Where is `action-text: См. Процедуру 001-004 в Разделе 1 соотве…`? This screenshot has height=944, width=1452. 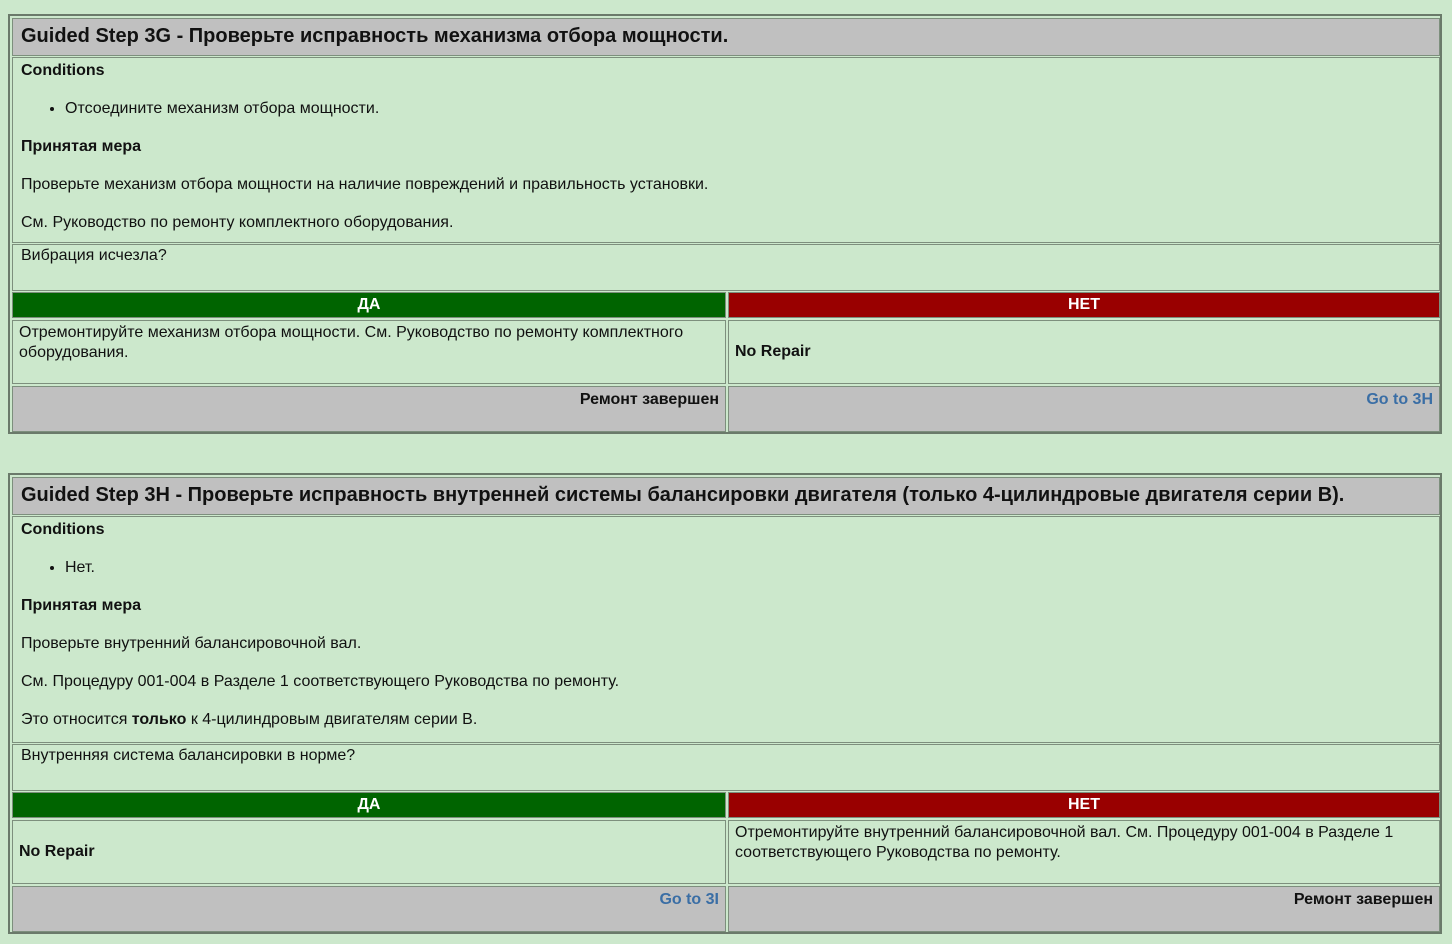 action-text: См. Процедуру 001-004 в Разделе 1 соотве… is located at coordinates (320, 681).